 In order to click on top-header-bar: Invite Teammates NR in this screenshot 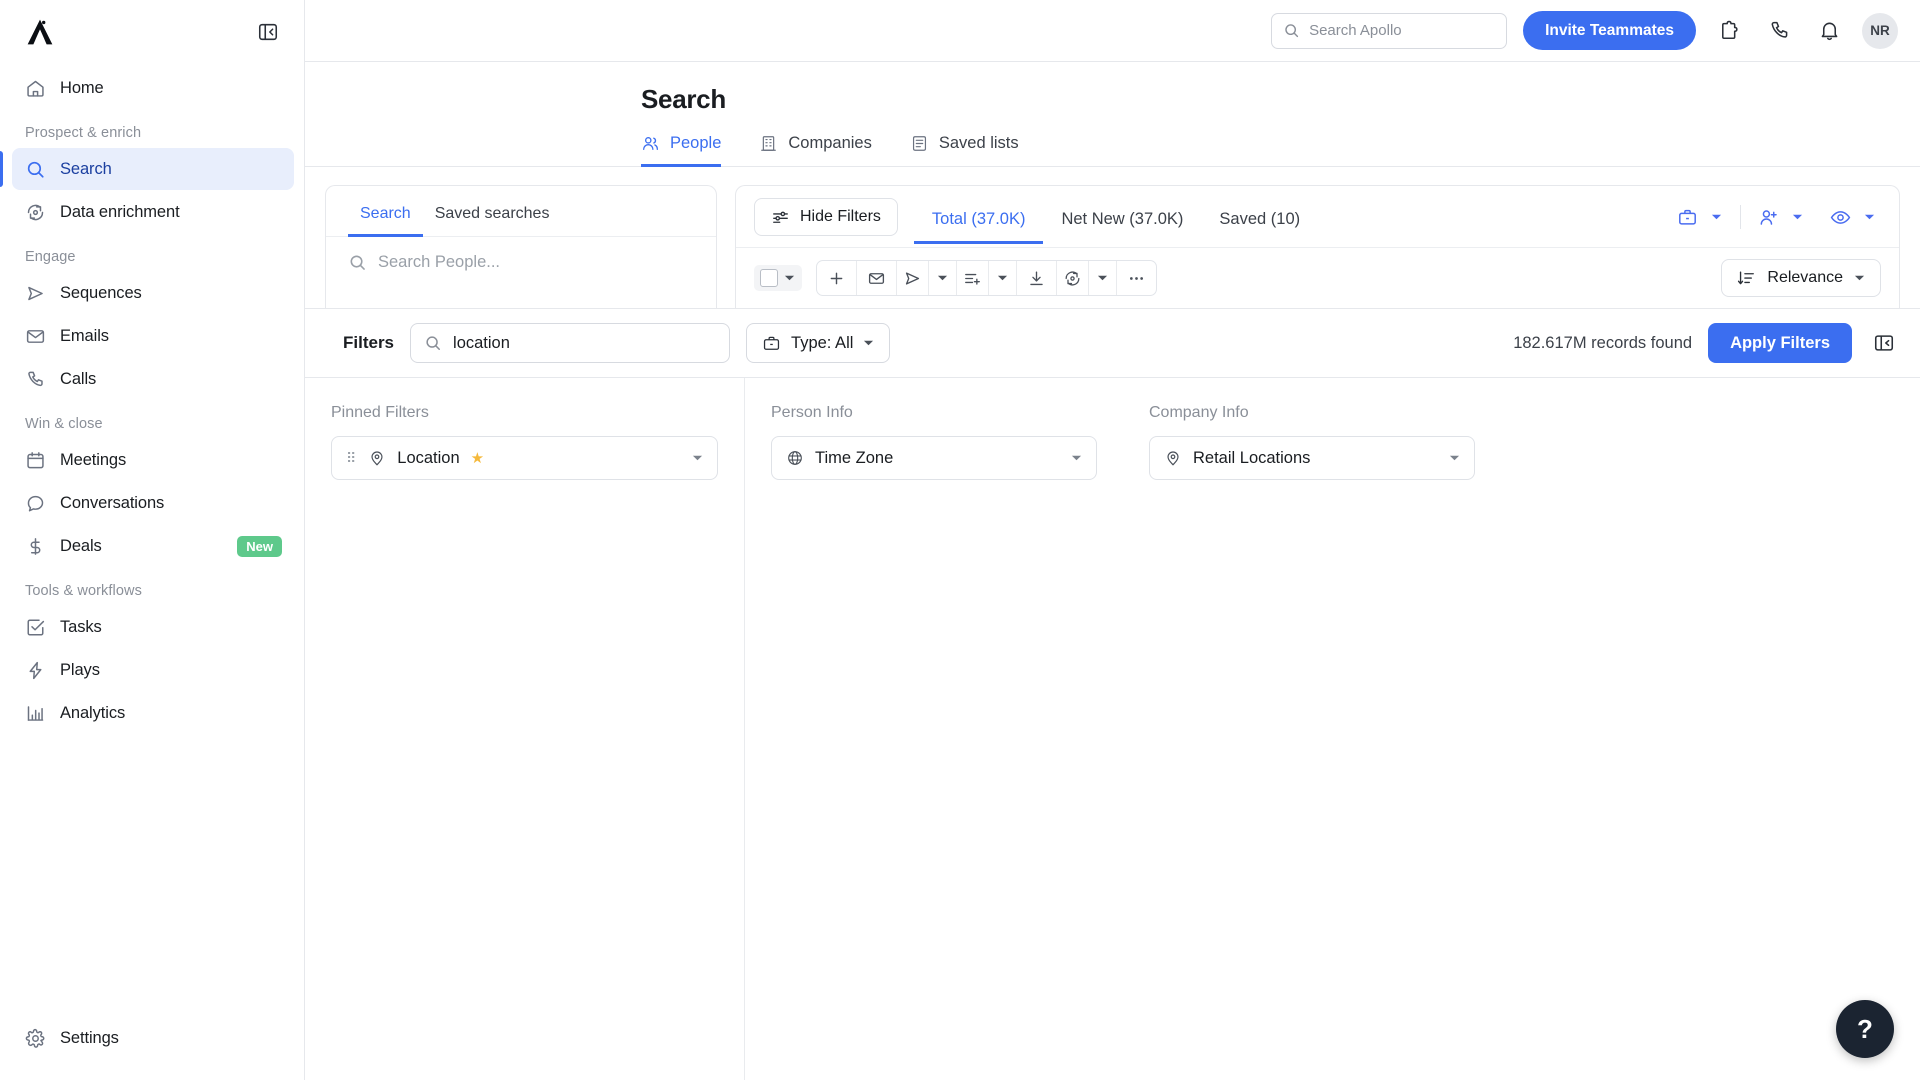, I will do `click(1112, 31)`.